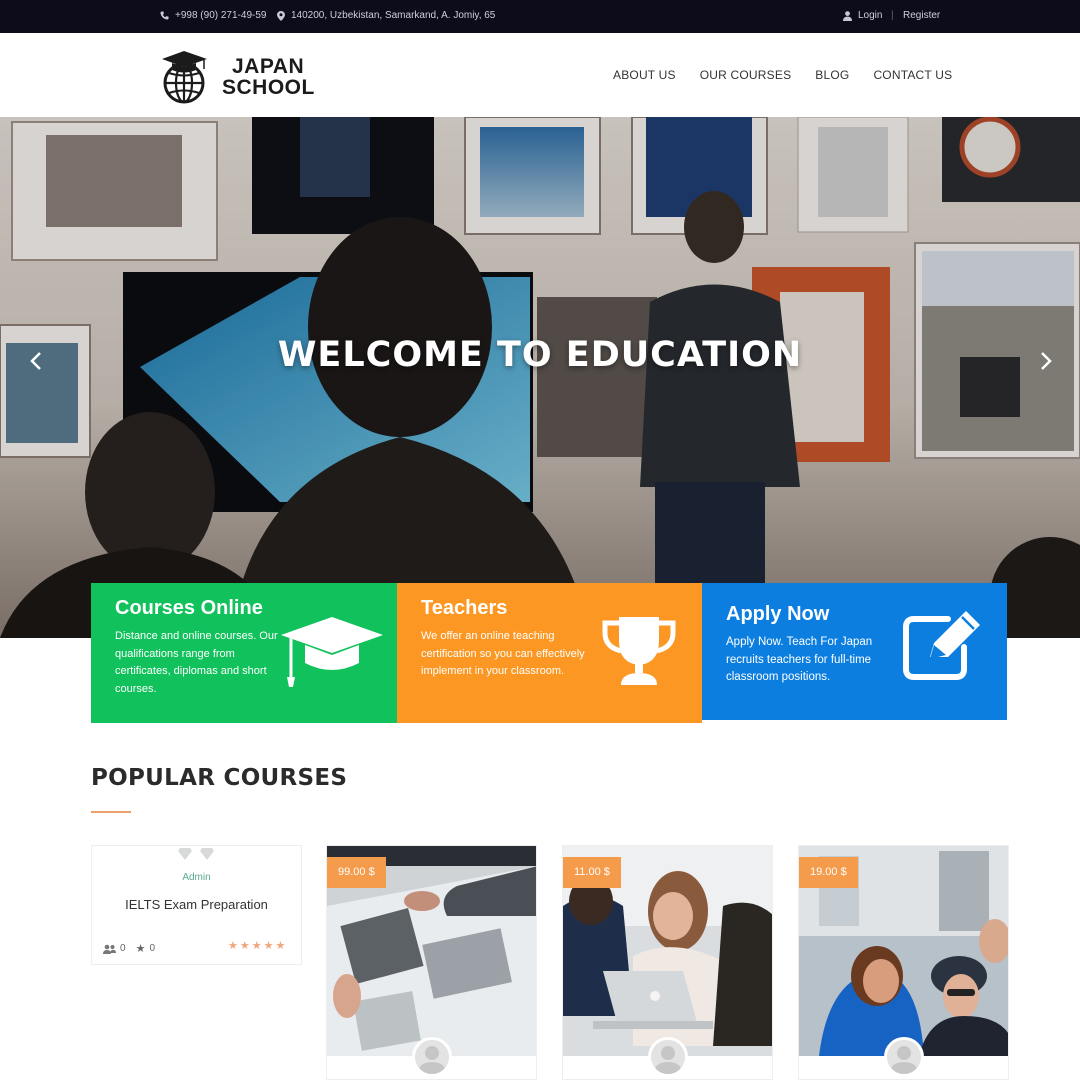 This screenshot has width=1080, height=1080. I want to click on course-price-badge: 99.00 $, so click(356, 872).